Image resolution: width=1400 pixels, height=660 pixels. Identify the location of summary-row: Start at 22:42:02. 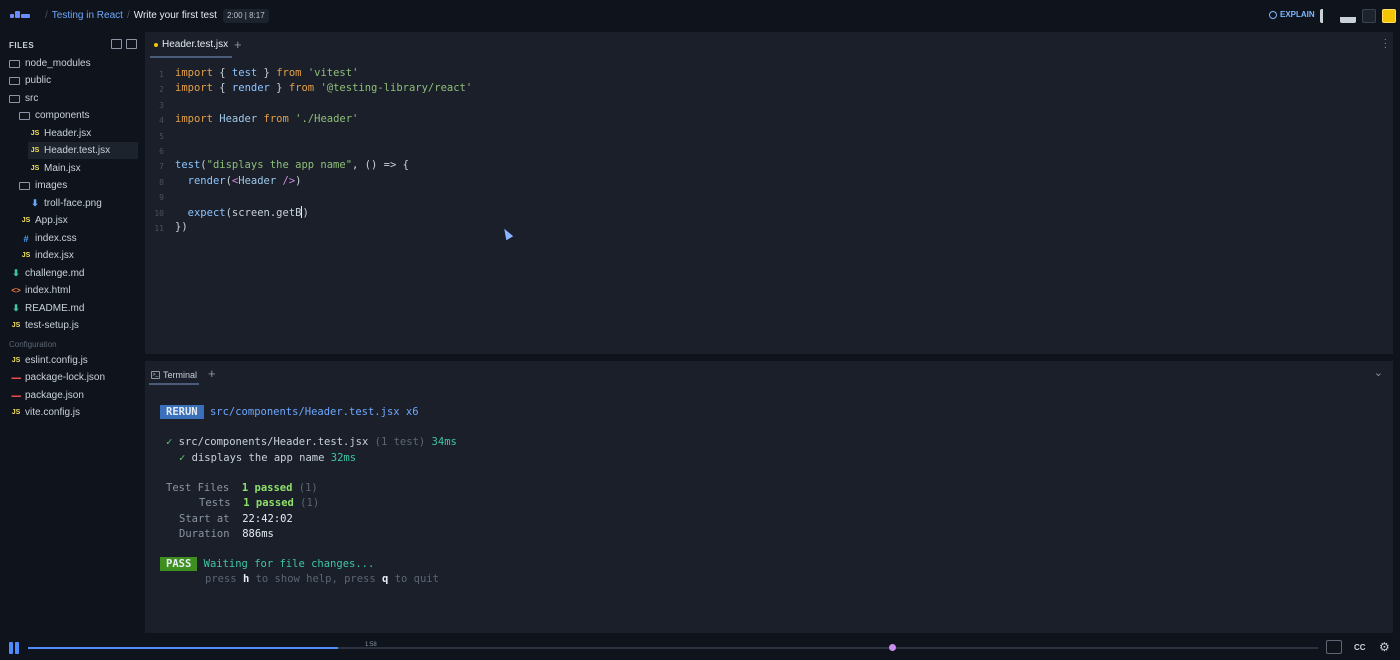
(236, 519).